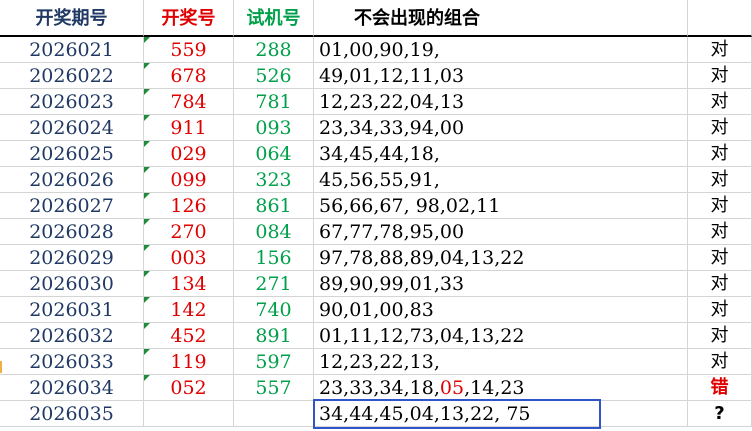 The width and height of the screenshot is (752, 431). Describe the element at coordinates (189, 414) in the screenshot. I see `draw-cell` at that location.